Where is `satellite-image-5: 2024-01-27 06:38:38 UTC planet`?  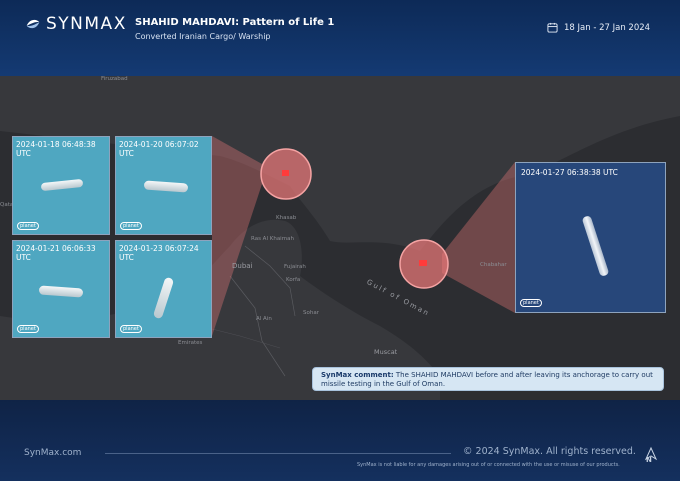
satellite-image-5: 2024-01-27 06:38:38 UTC planet is located at coordinates (590, 237).